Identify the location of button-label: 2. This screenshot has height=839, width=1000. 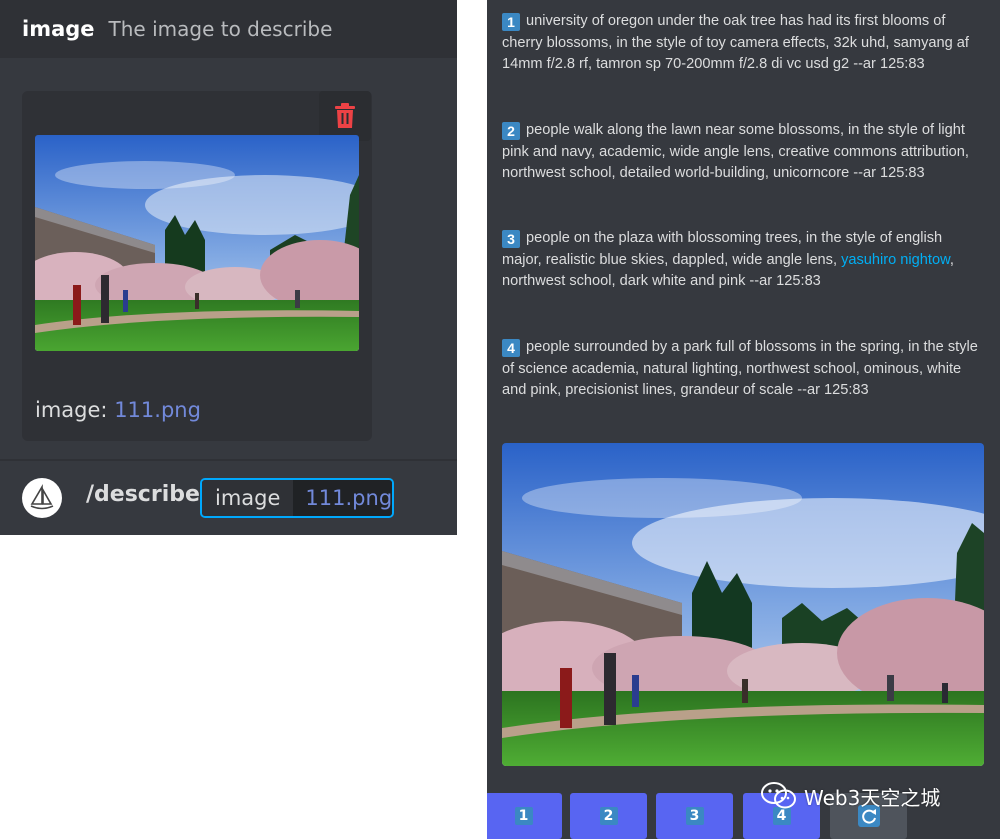
(608, 816).